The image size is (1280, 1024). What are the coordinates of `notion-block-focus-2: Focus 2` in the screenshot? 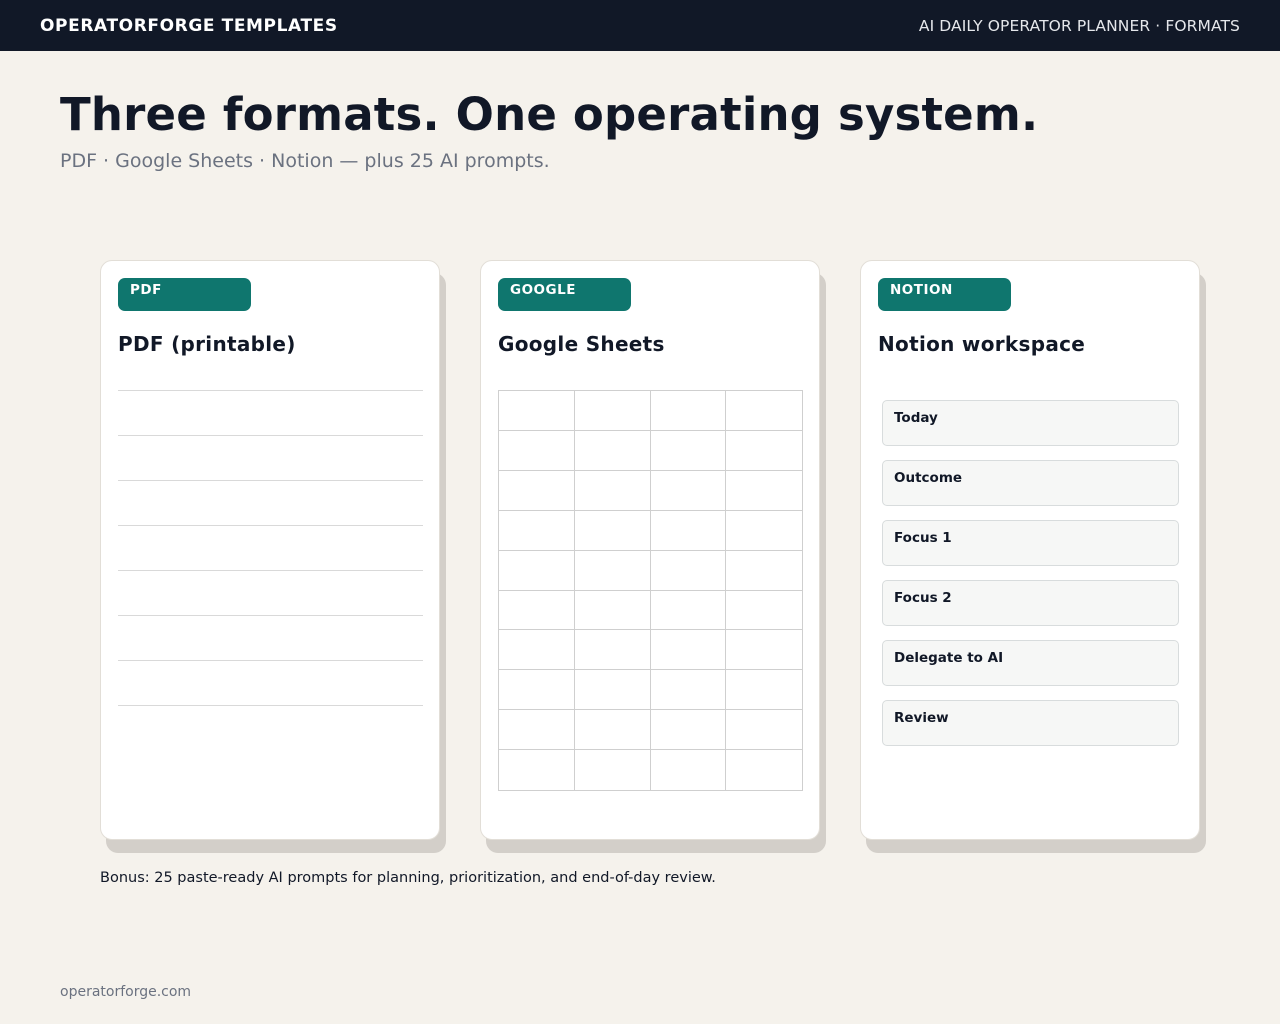 It's located at (1030, 603).